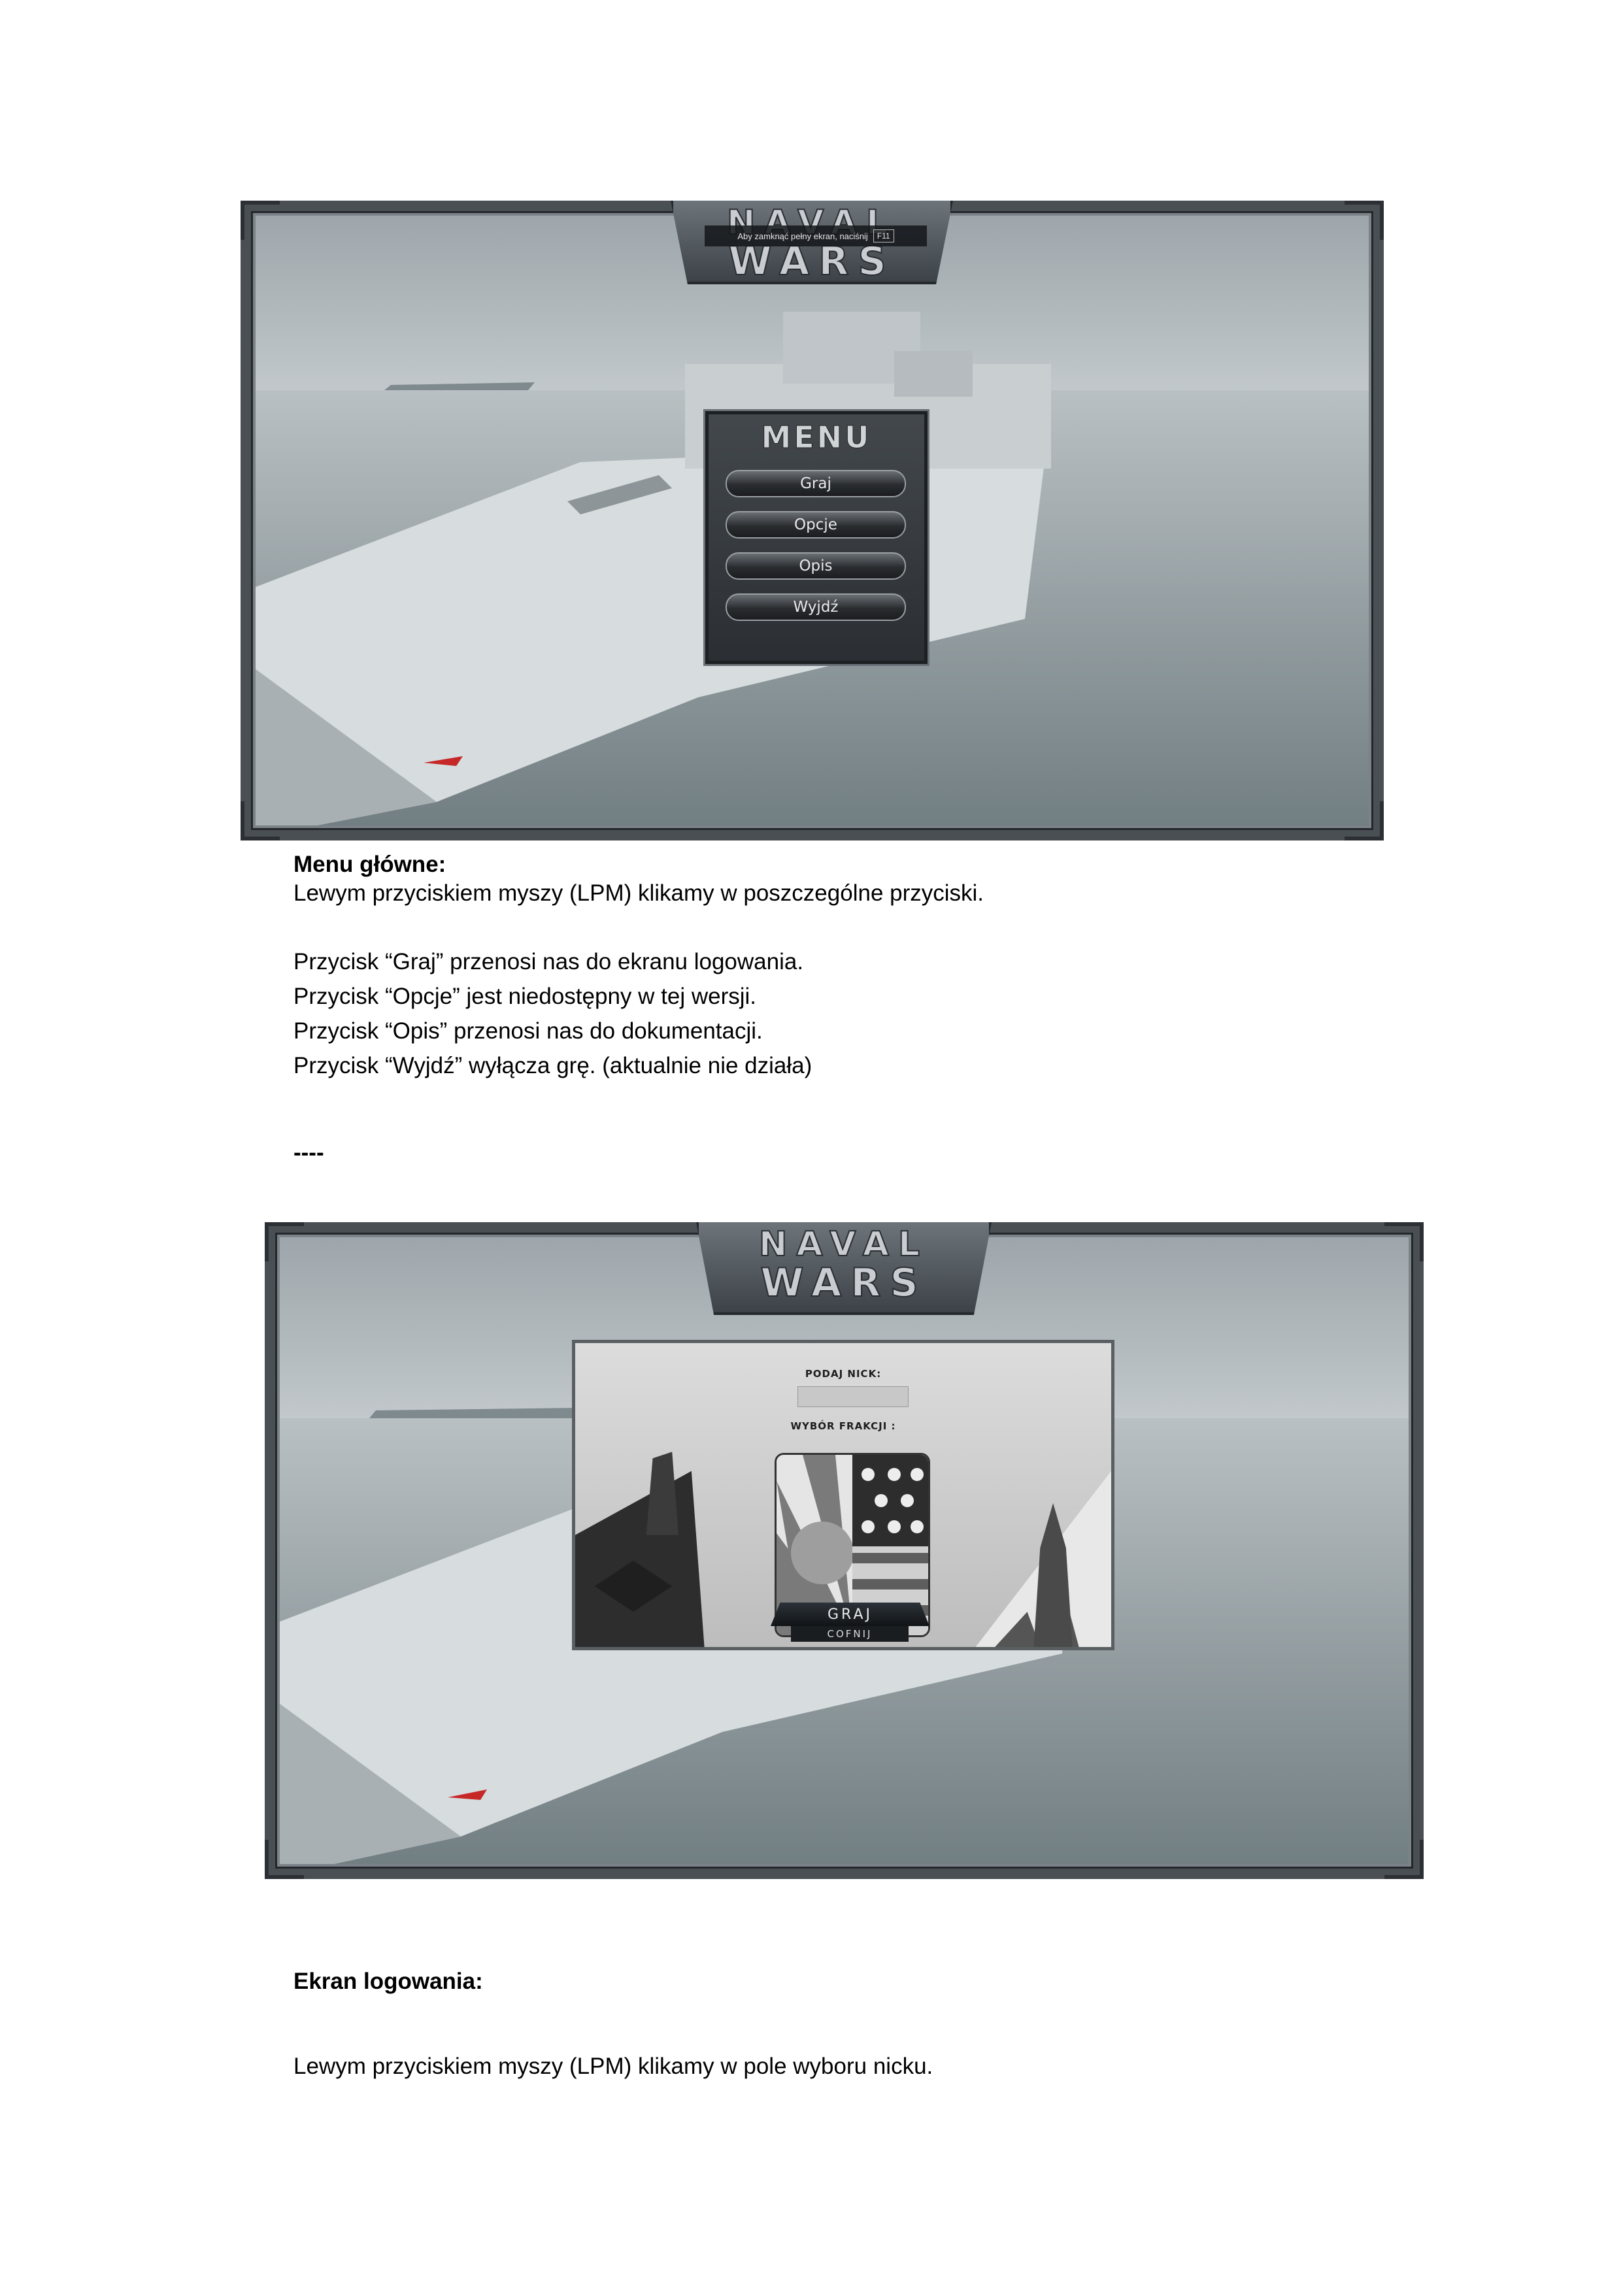 This screenshot has width=1623, height=2296. I want to click on fullscreen-key: F11, so click(883, 235).